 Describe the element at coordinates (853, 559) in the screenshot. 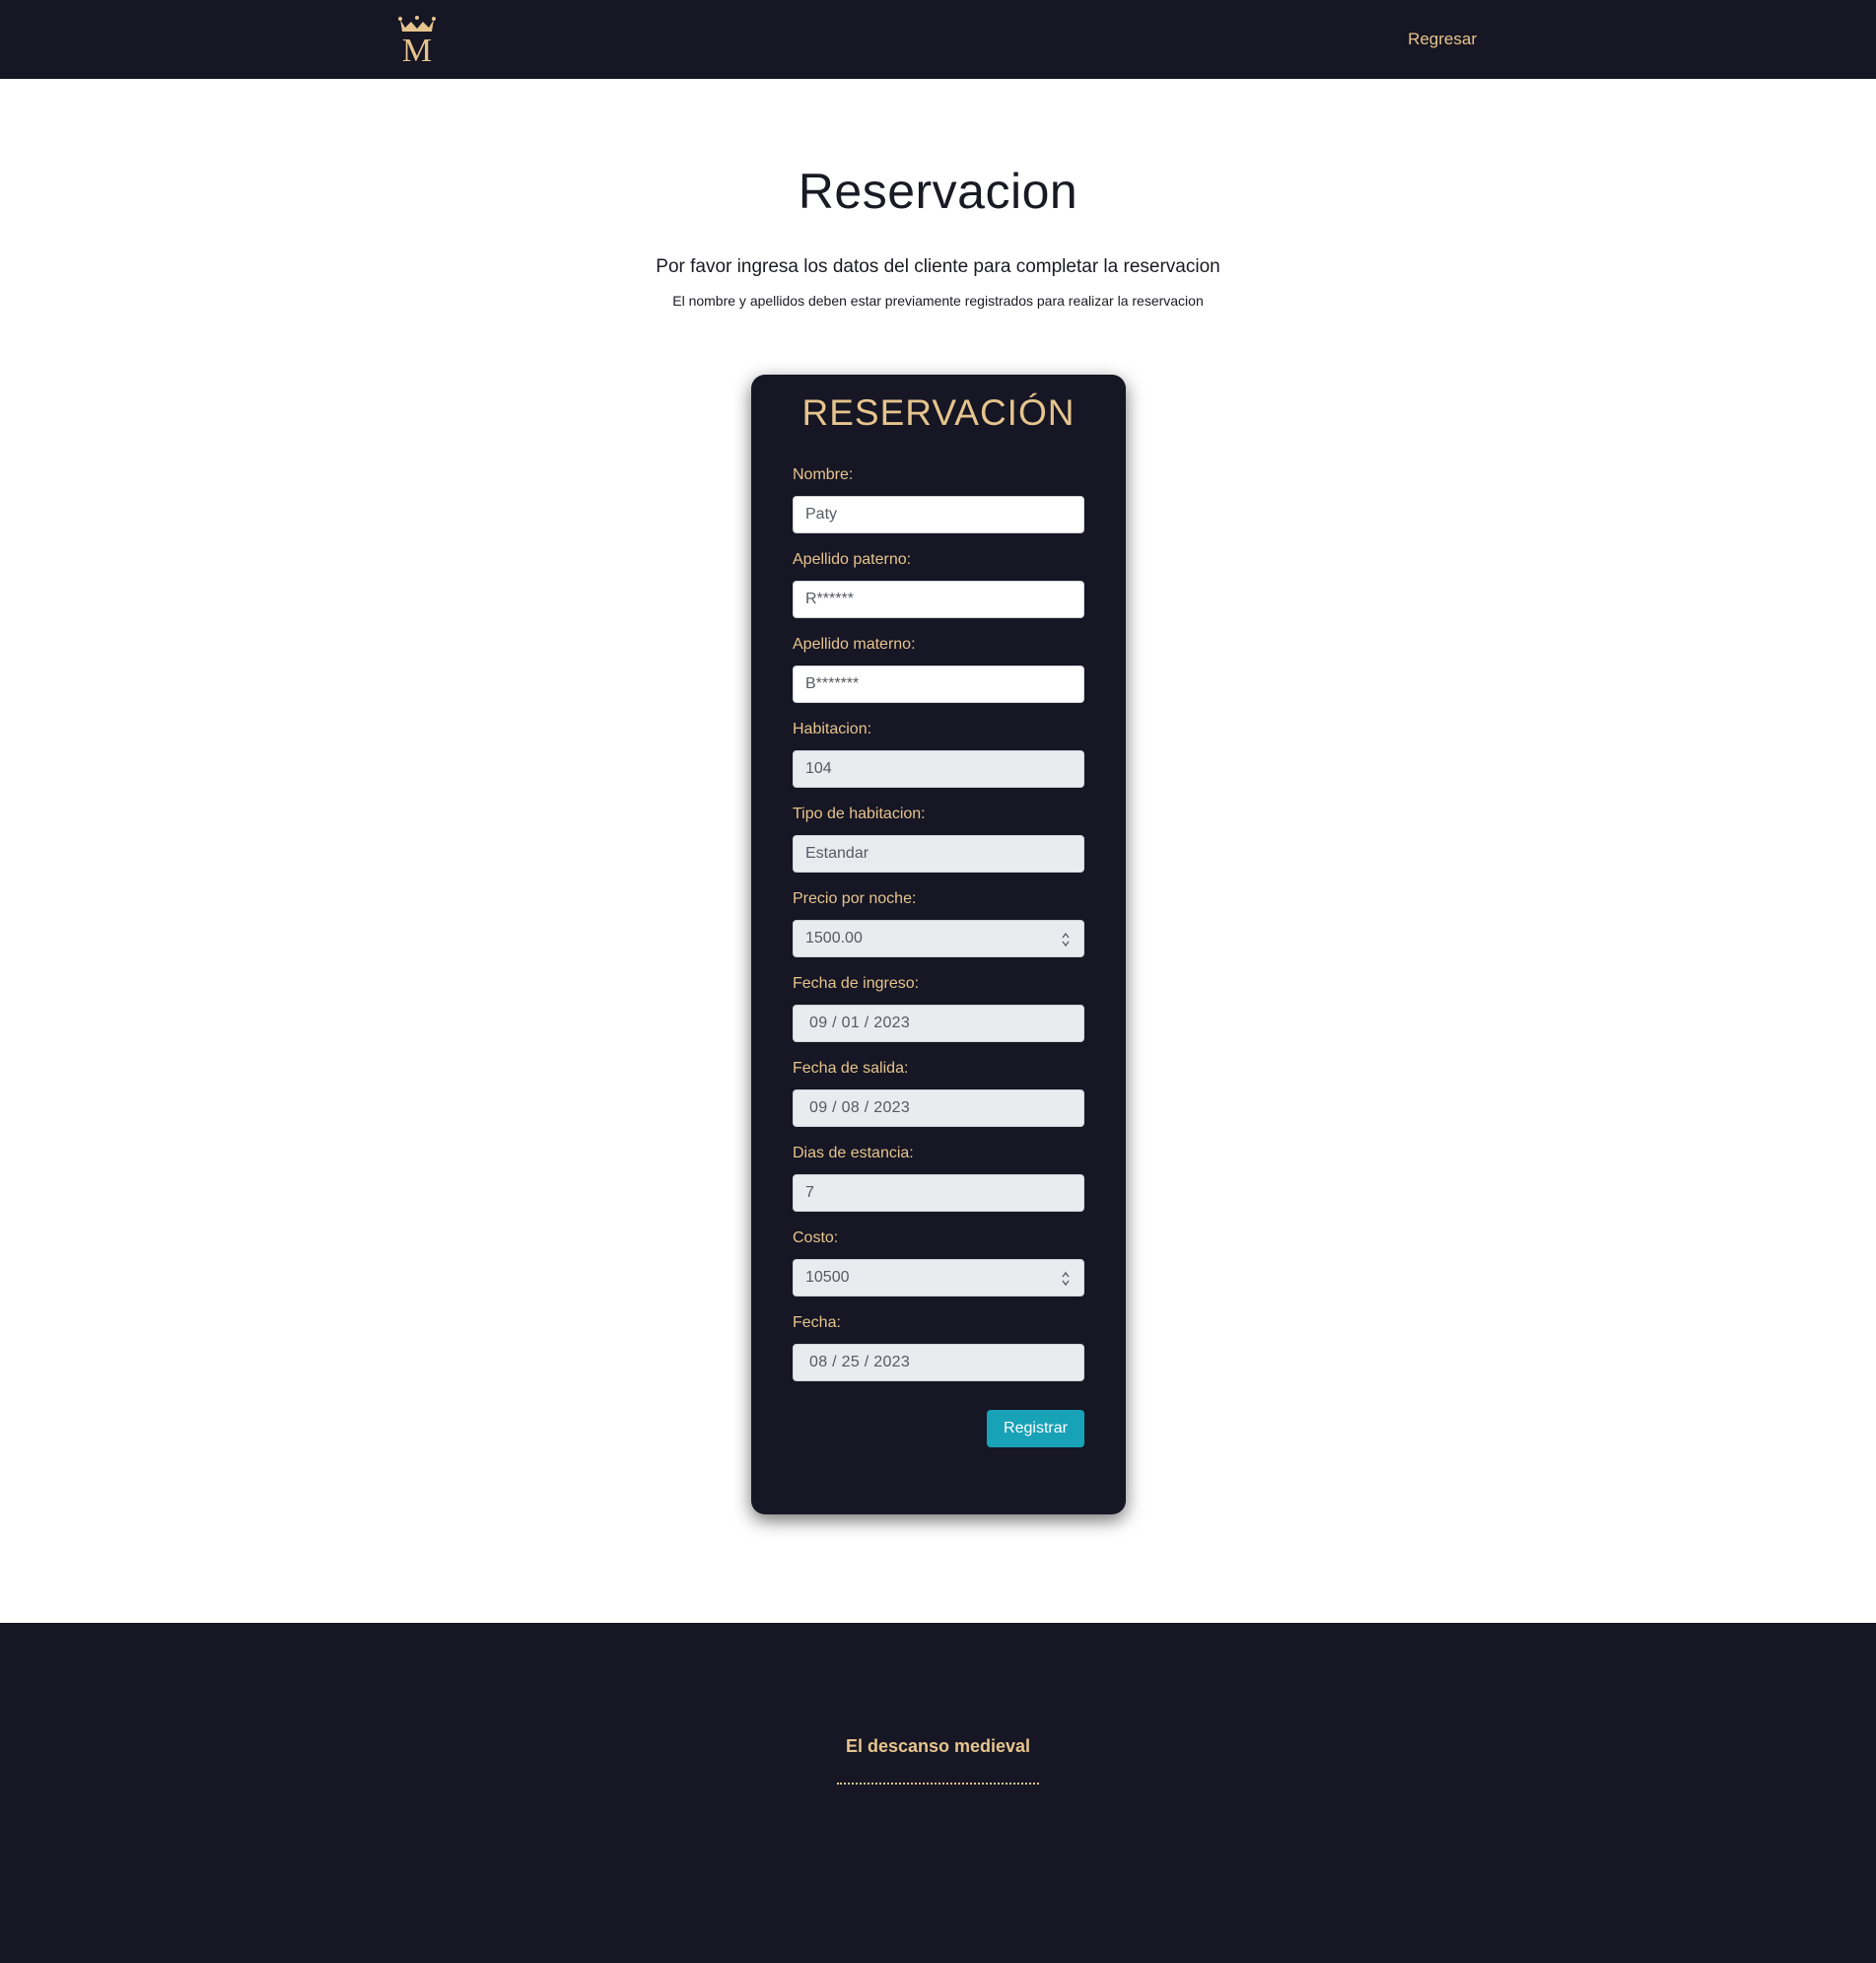

I see `field-label: Apellido paterno:` at that location.